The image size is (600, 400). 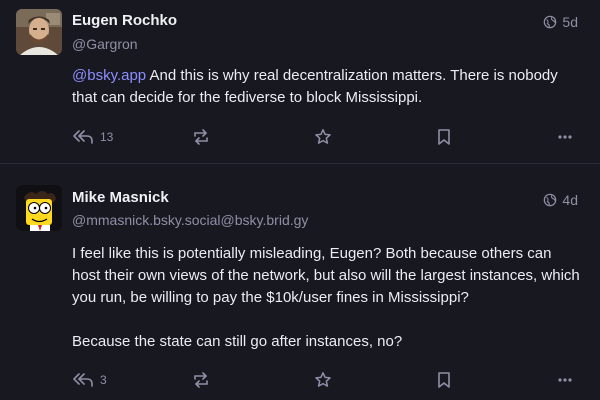 What do you see at coordinates (105, 44) in the screenshot?
I see `author-handle: @Gargron` at bounding box center [105, 44].